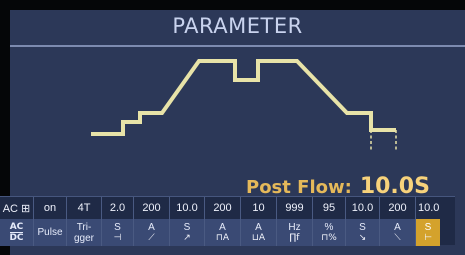 This screenshot has height=255, width=465. What do you see at coordinates (428, 208) in the screenshot?
I see `param-value-post-flow: 10.0` at bounding box center [428, 208].